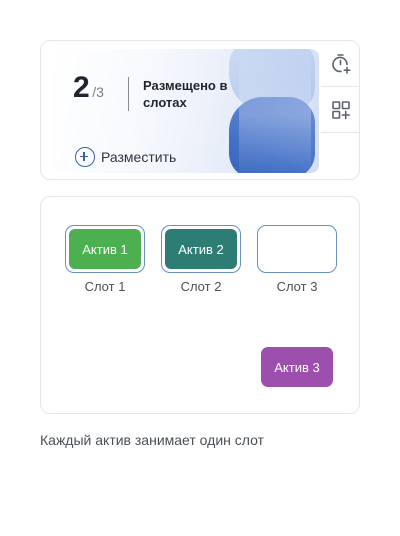  I want to click on timer-add-icon, so click(341, 63).